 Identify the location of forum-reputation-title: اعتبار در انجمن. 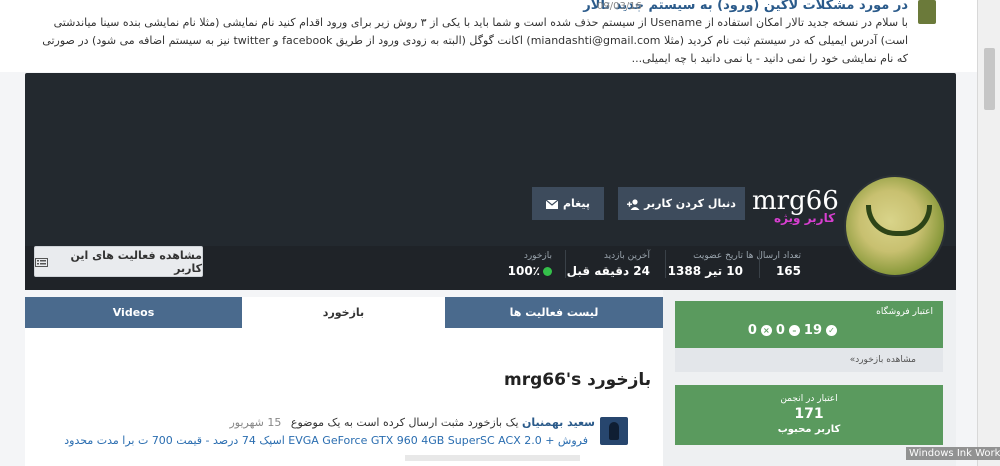
(809, 399).